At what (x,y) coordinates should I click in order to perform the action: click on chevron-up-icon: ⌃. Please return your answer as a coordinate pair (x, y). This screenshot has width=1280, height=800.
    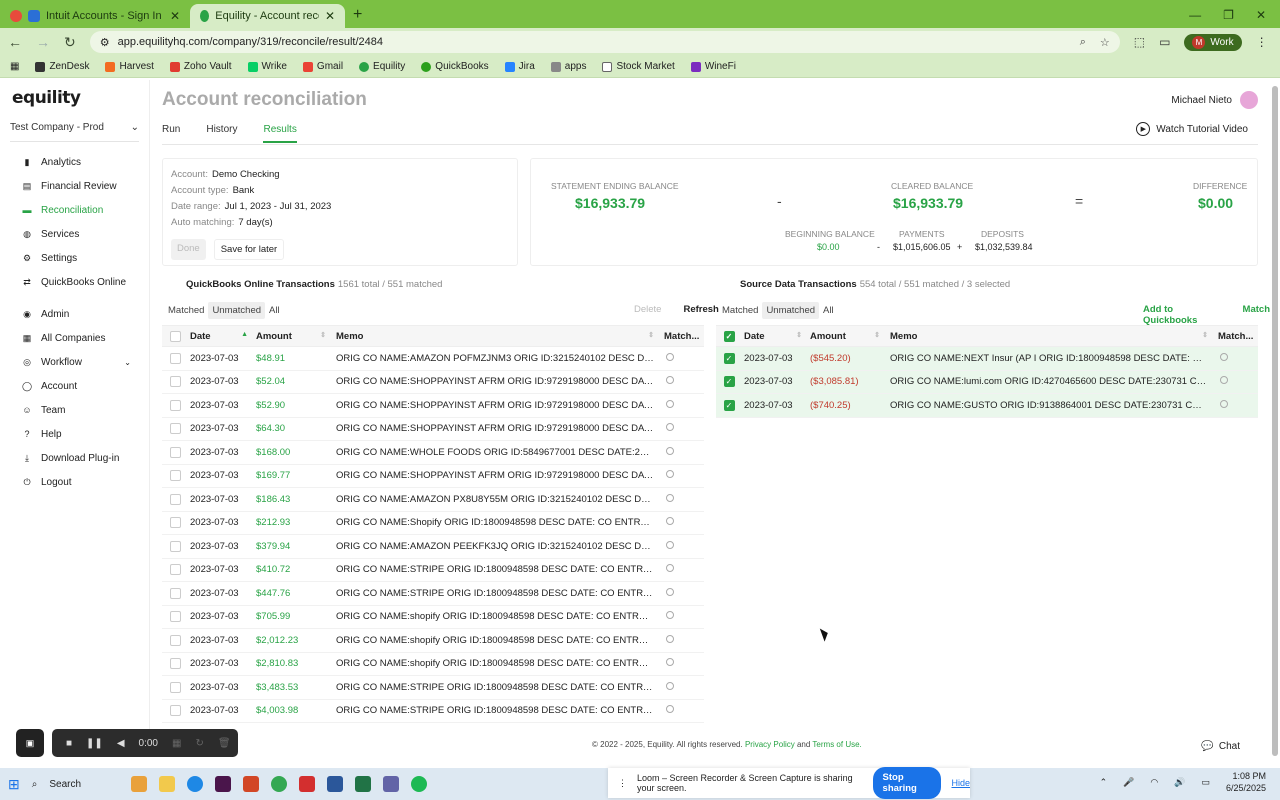
    Looking at the image, I should click on (1104, 782).